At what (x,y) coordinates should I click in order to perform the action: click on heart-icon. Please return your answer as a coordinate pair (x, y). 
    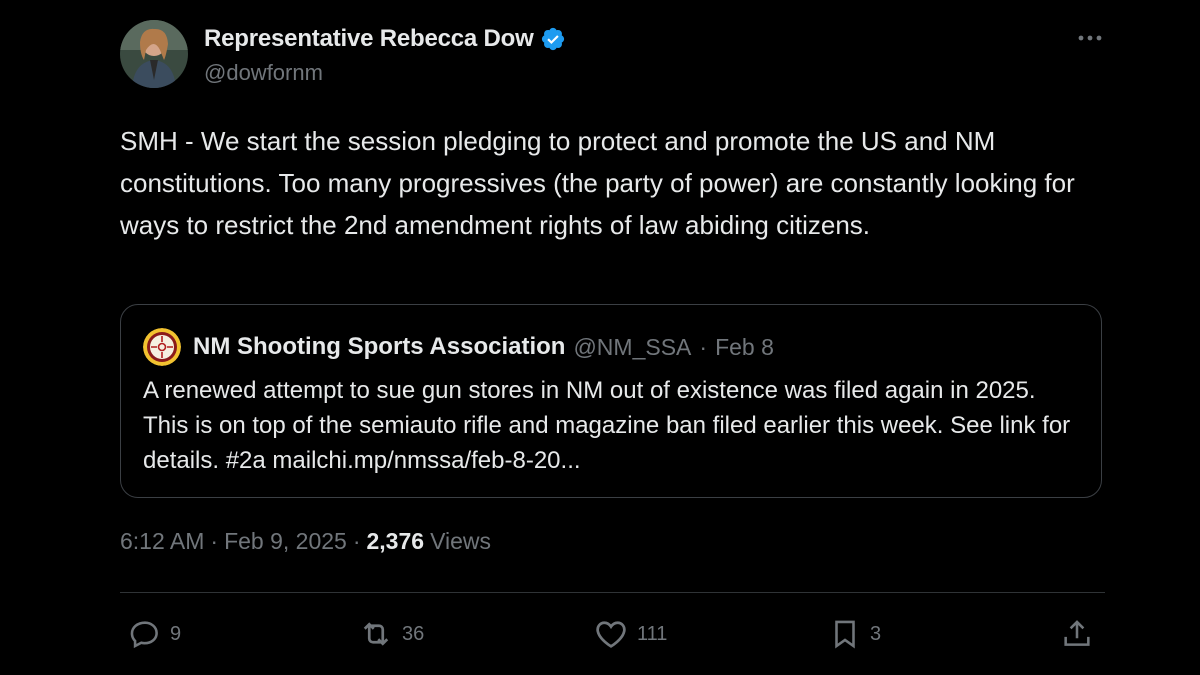
    Looking at the image, I should click on (611, 634).